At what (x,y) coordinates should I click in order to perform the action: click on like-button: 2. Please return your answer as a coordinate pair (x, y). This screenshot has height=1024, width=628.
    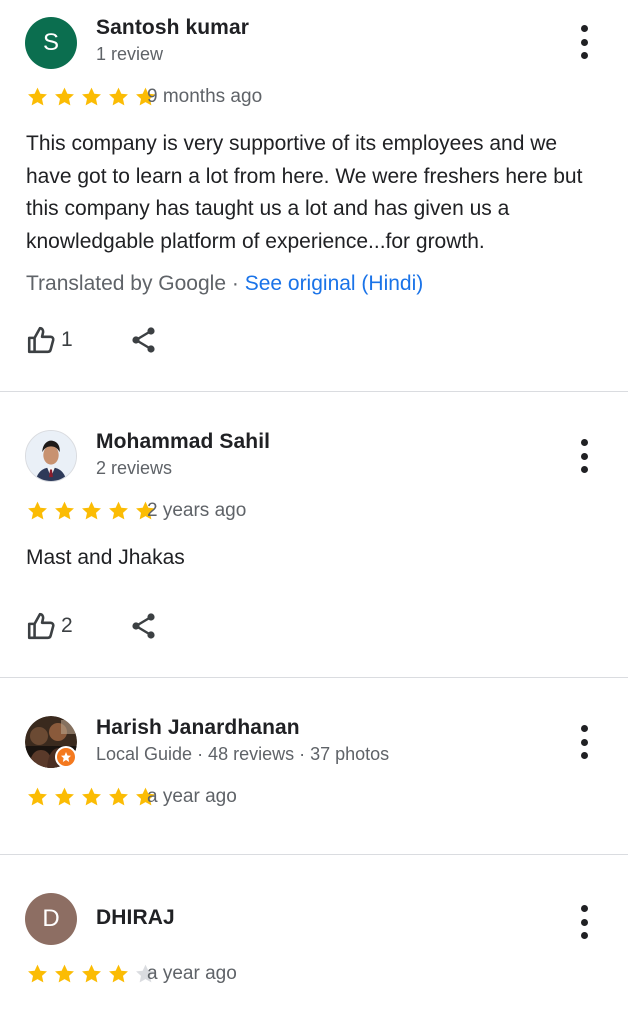
    Looking at the image, I should click on (49, 626).